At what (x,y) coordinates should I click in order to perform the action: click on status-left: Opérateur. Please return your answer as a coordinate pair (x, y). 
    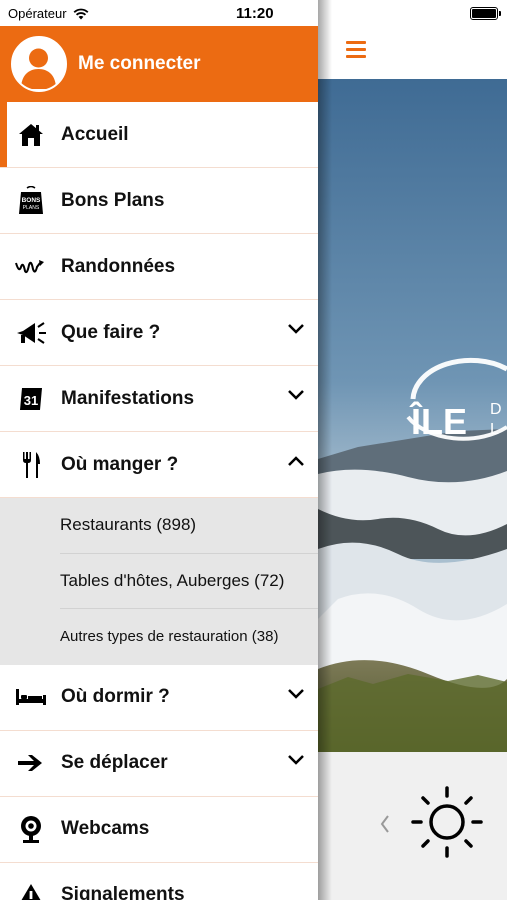
    Looking at the image, I should click on (48, 13).